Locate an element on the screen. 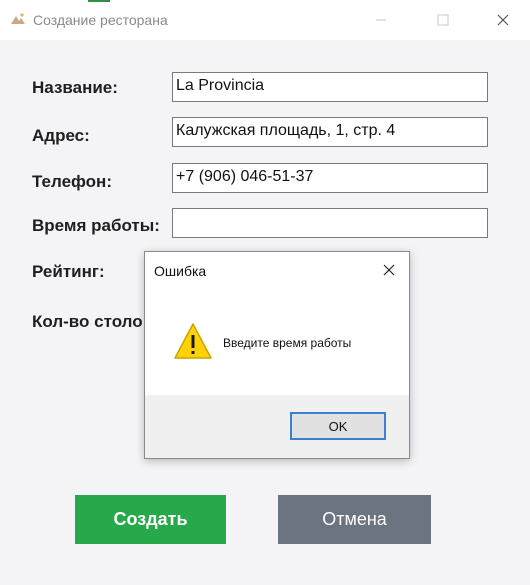  dialog-footer: OK is located at coordinates (277, 426).